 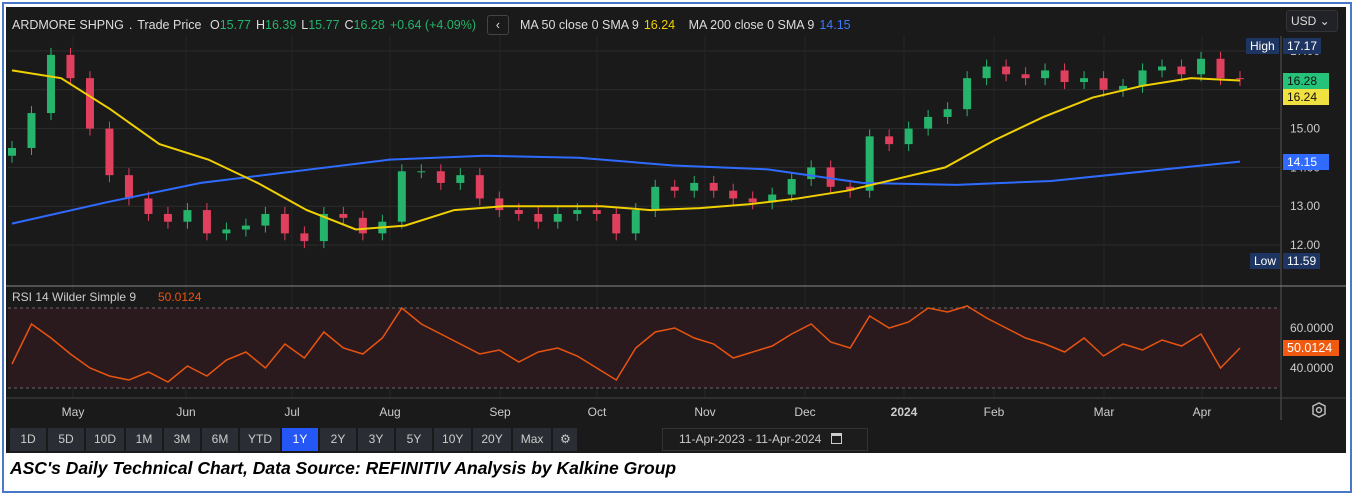 What do you see at coordinates (338, 439) in the screenshot?
I see `range-button-2y: 2Y` at bounding box center [338, 439].